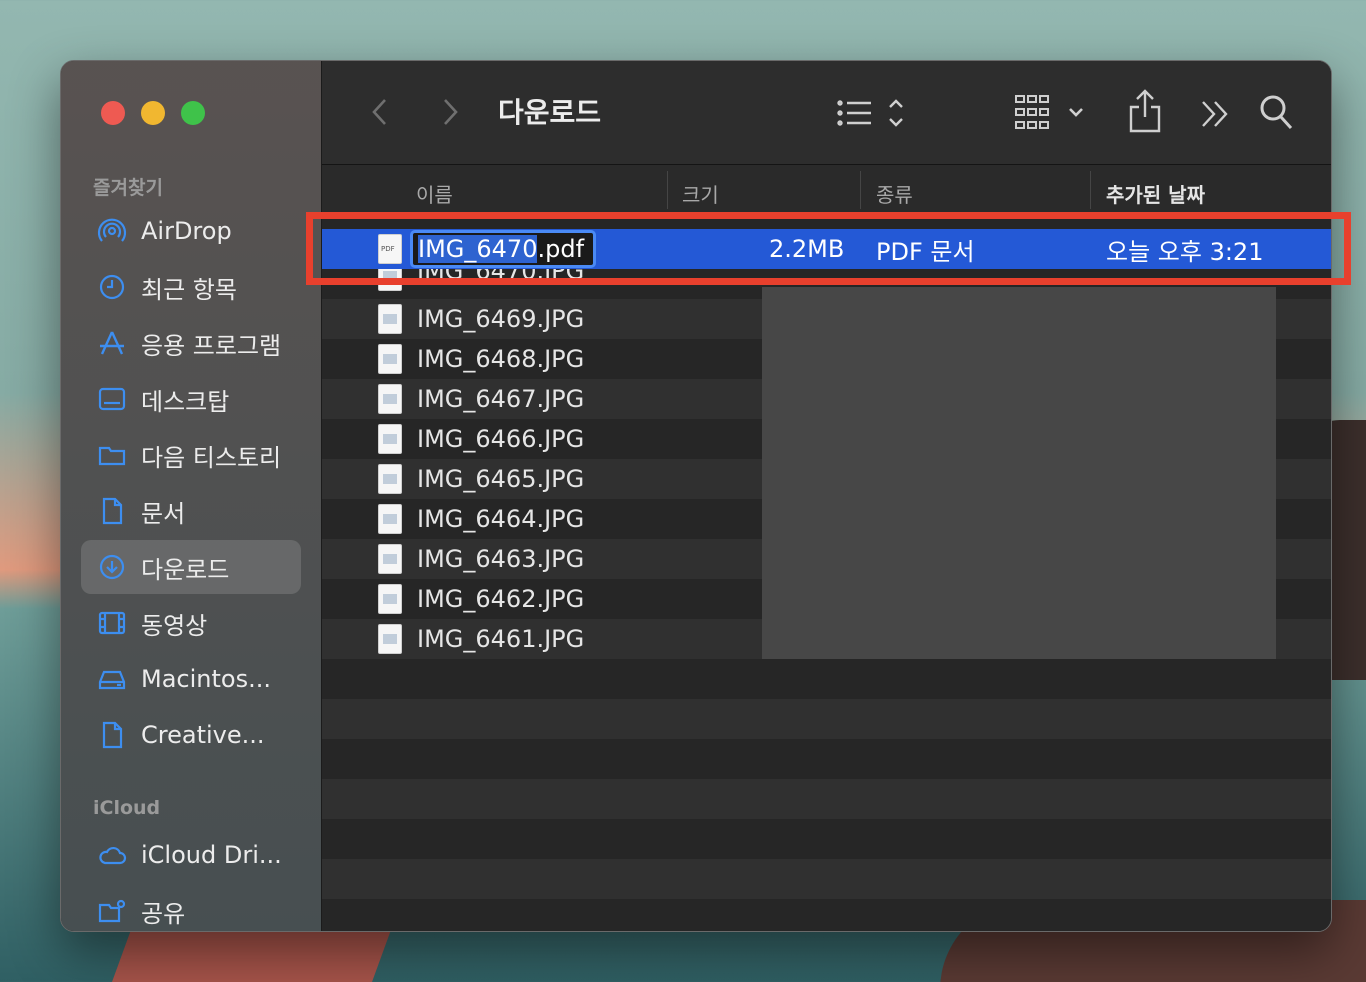  I want to click on sidebar-item-movies: 동영상, so click(191, 623).